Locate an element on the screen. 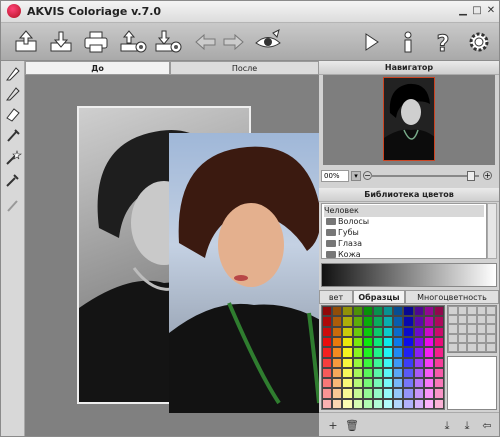 The image size is (500, 437). navigator-thumbnail is located at coordinates (409, 119).